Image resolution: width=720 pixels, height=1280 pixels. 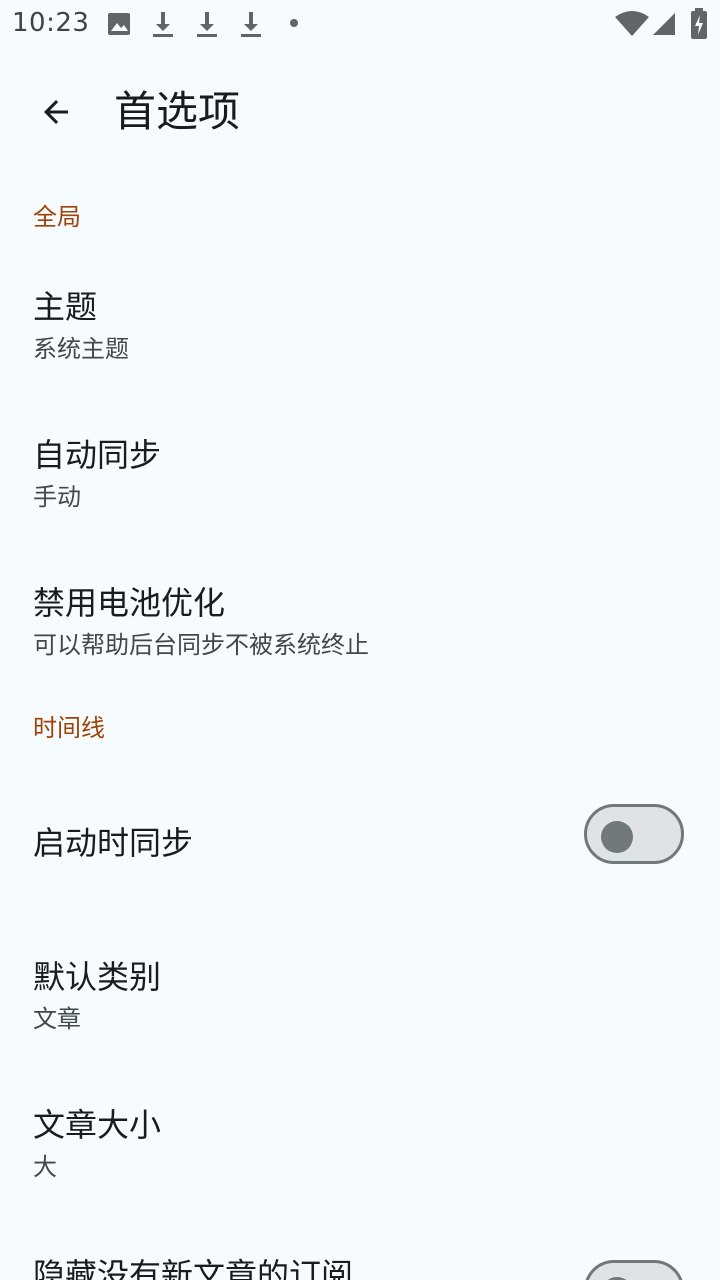 What do you see at coordinates (57, 217) in the screenshot?
I see `section-header-global: 全局` at bounding box center [57, 217].